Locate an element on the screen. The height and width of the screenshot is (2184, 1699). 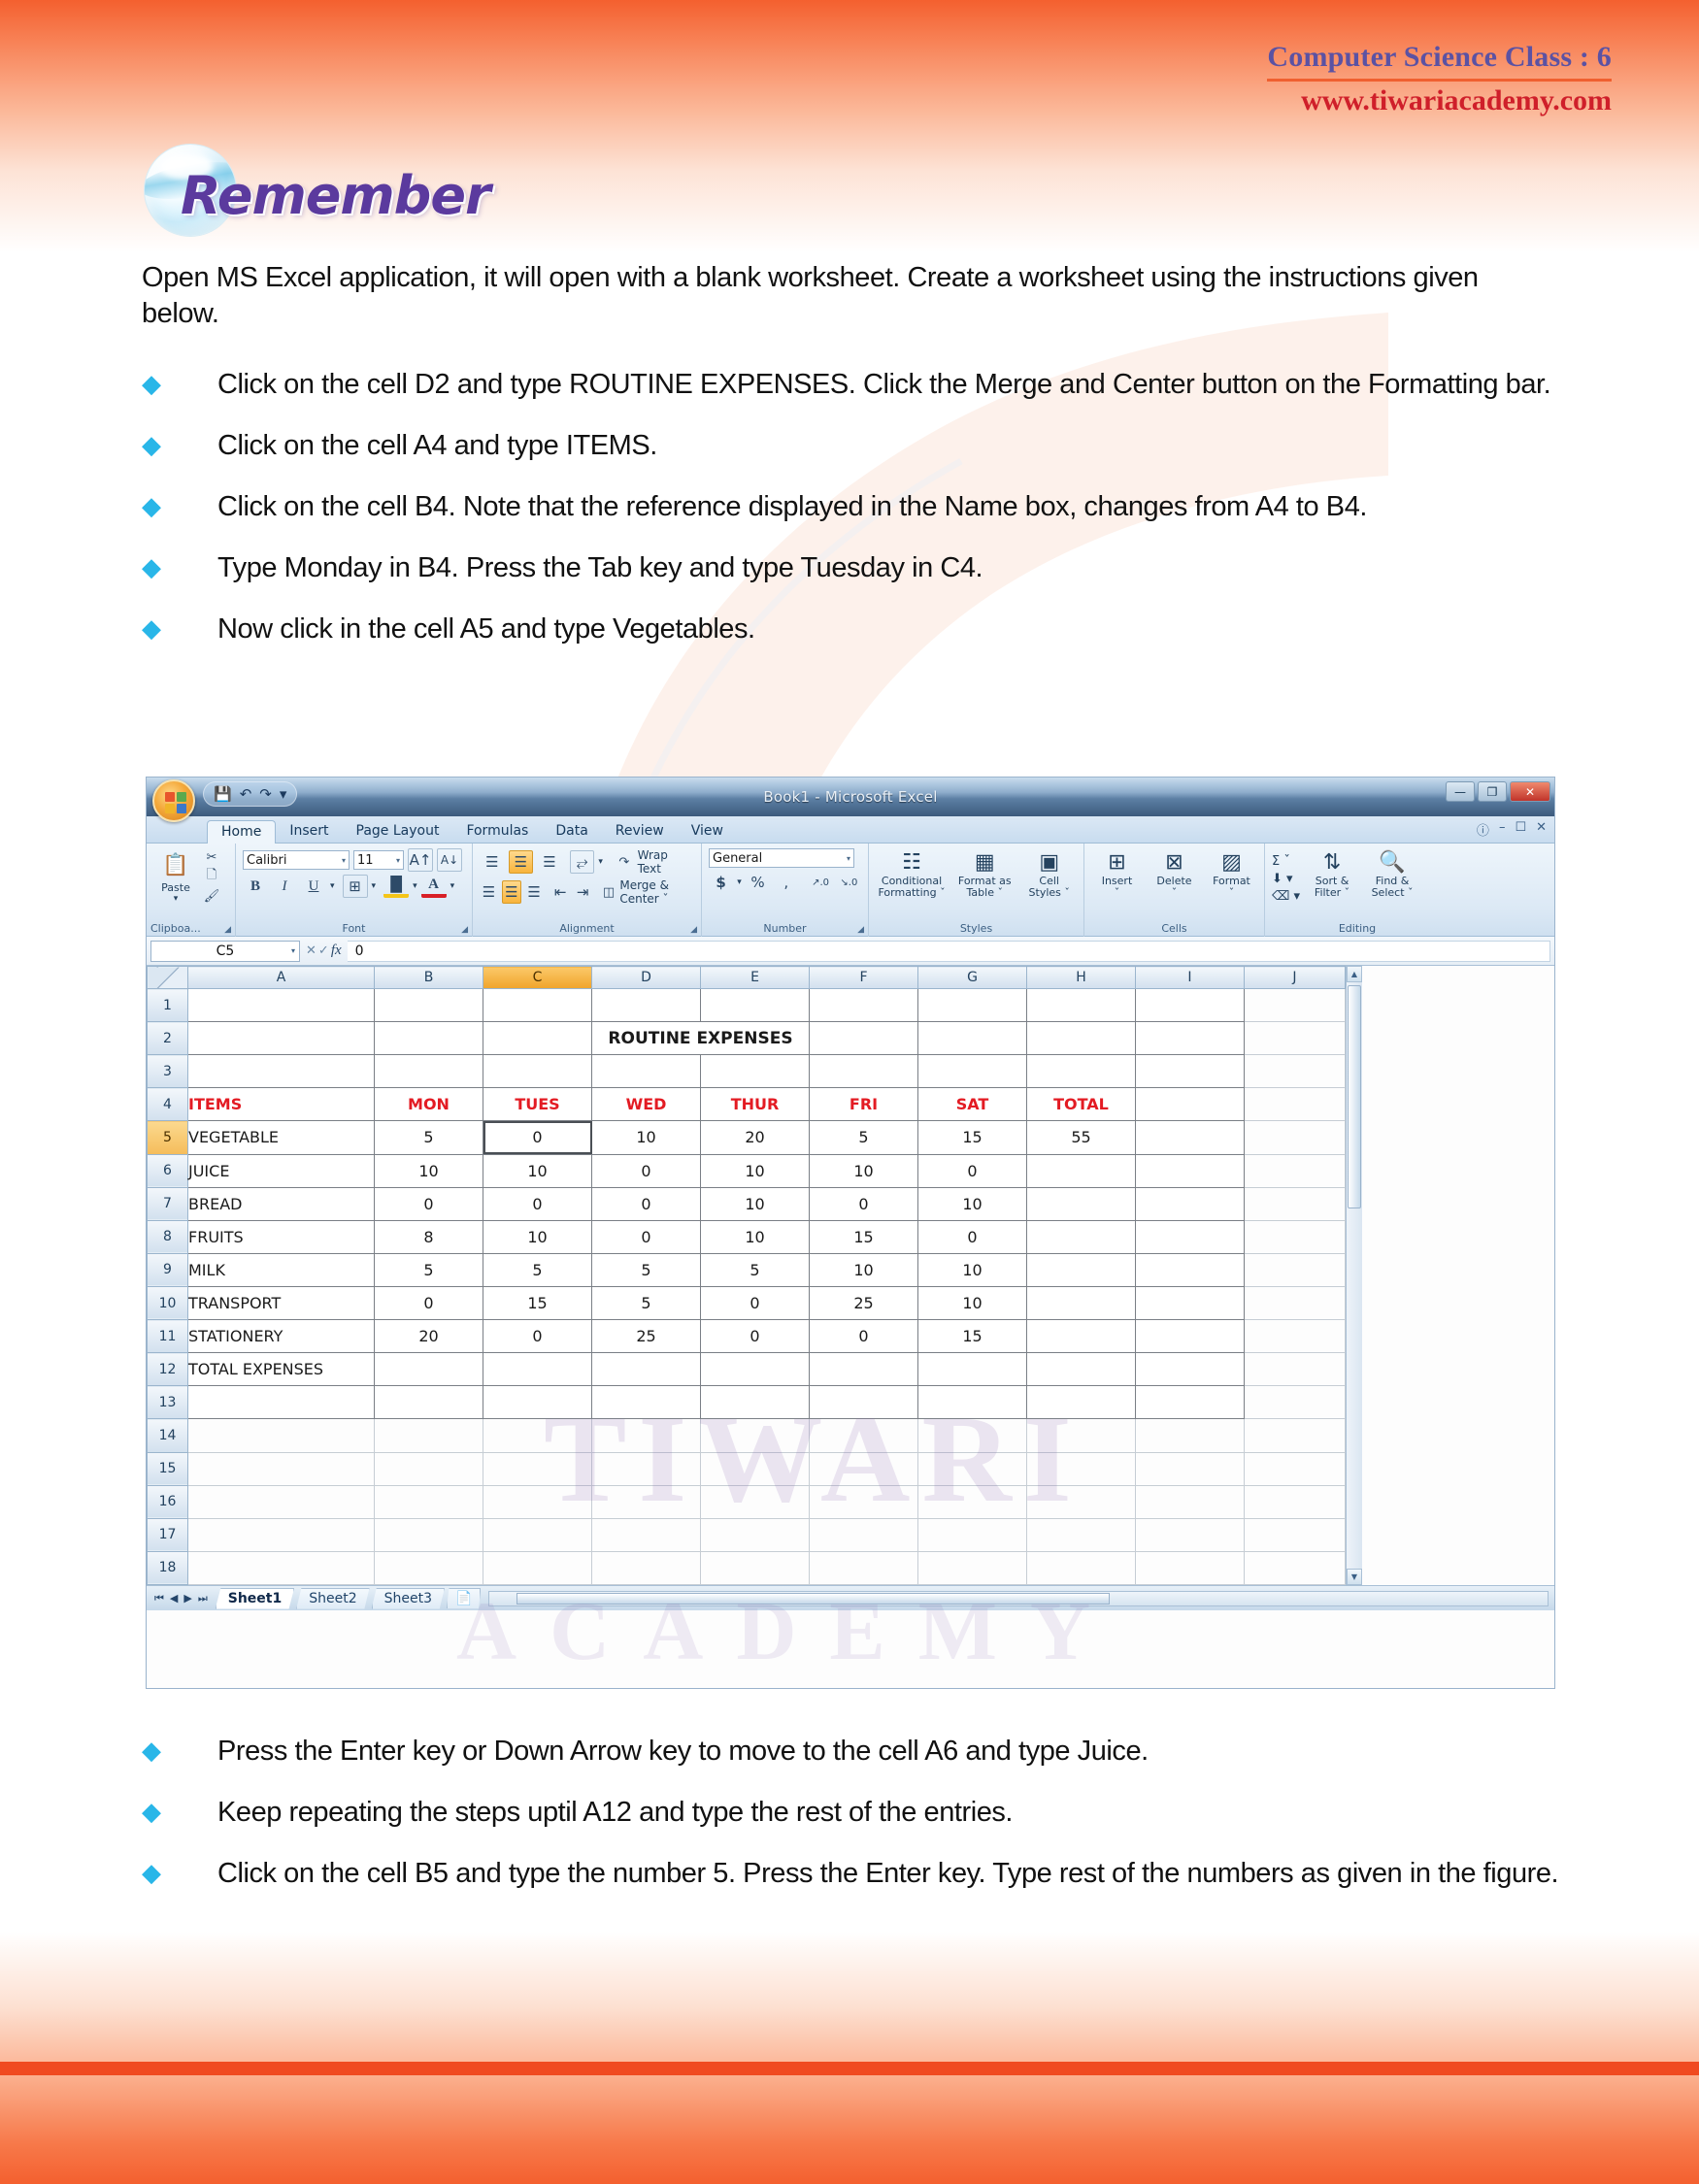
cell-c2 is located at coordinates (537, 1038).